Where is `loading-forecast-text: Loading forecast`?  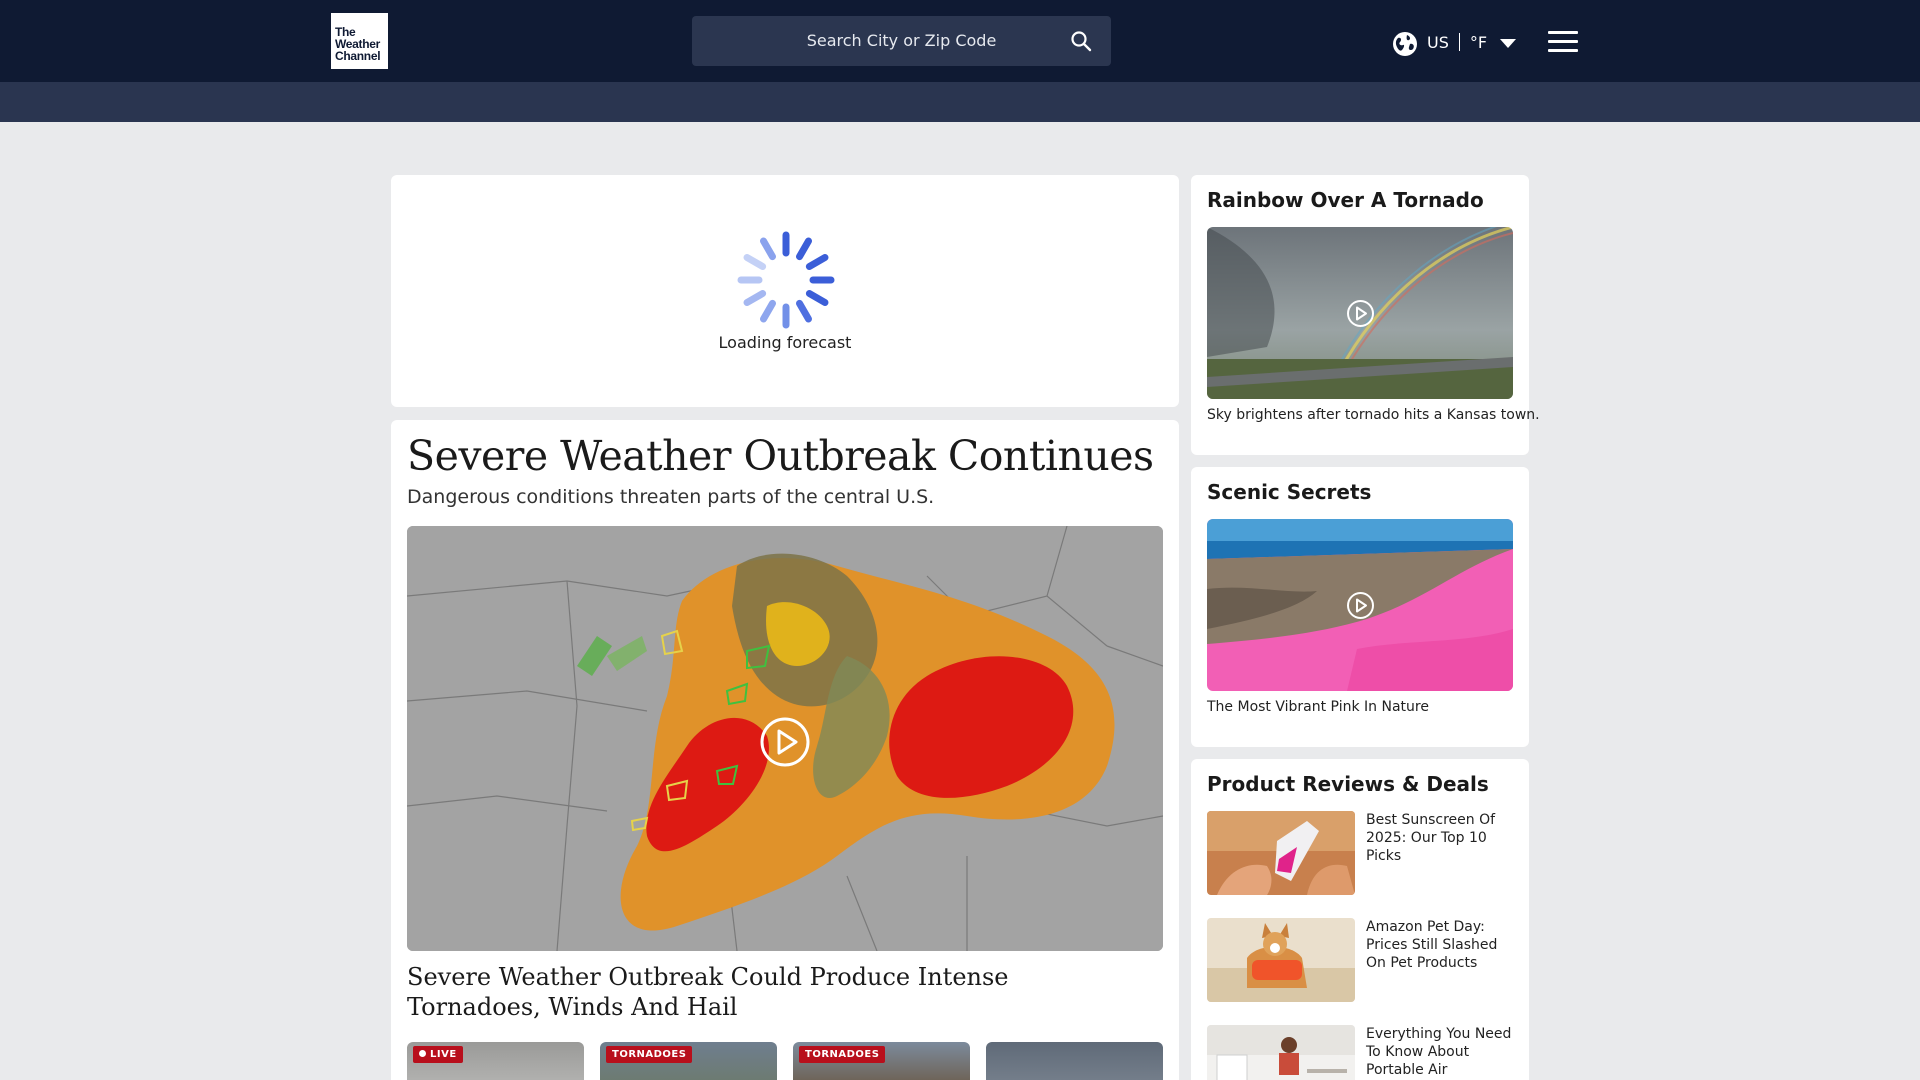
loading-forecast-text: Loading forecast is located at coordinates (785, 342).